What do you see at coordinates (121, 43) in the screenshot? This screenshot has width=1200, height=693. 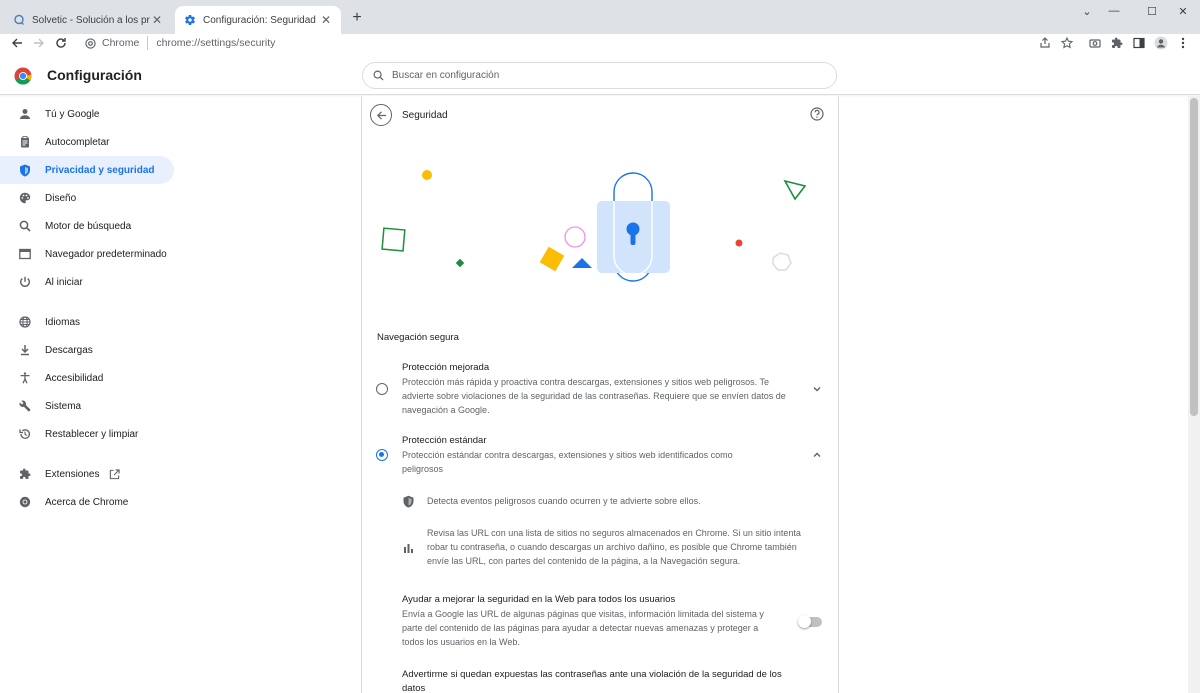 I see `site-label: Chrome` at bounding box center [121, 43].